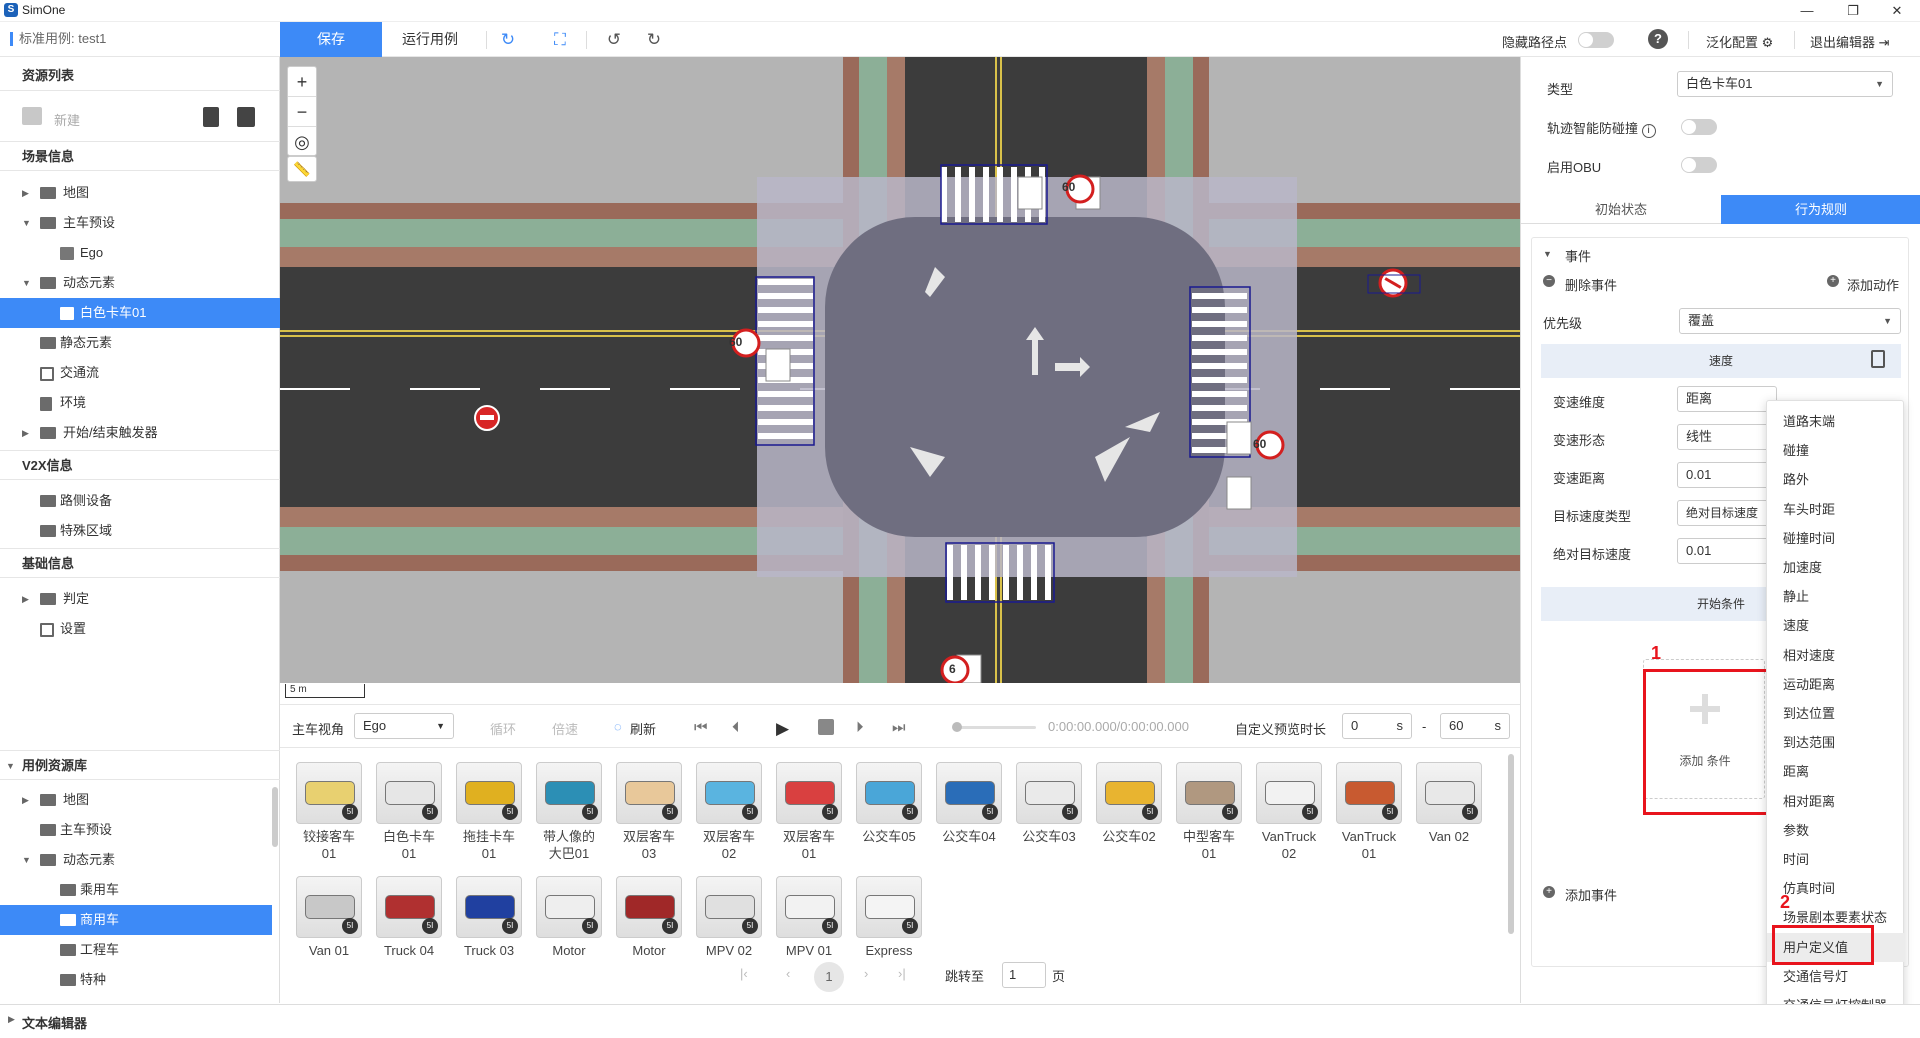 The width and height of the screenshot is (1920, 1038). I want to click on fit-view-icon: ⛶, so click(560, 40).